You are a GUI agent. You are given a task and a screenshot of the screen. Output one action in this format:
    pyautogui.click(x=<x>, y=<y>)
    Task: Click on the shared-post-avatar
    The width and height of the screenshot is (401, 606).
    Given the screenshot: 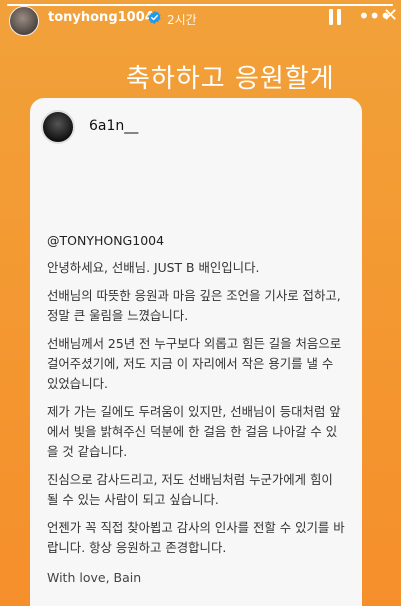 What is the action you would take?
    pyautogui.click(x=58, y=127)
    